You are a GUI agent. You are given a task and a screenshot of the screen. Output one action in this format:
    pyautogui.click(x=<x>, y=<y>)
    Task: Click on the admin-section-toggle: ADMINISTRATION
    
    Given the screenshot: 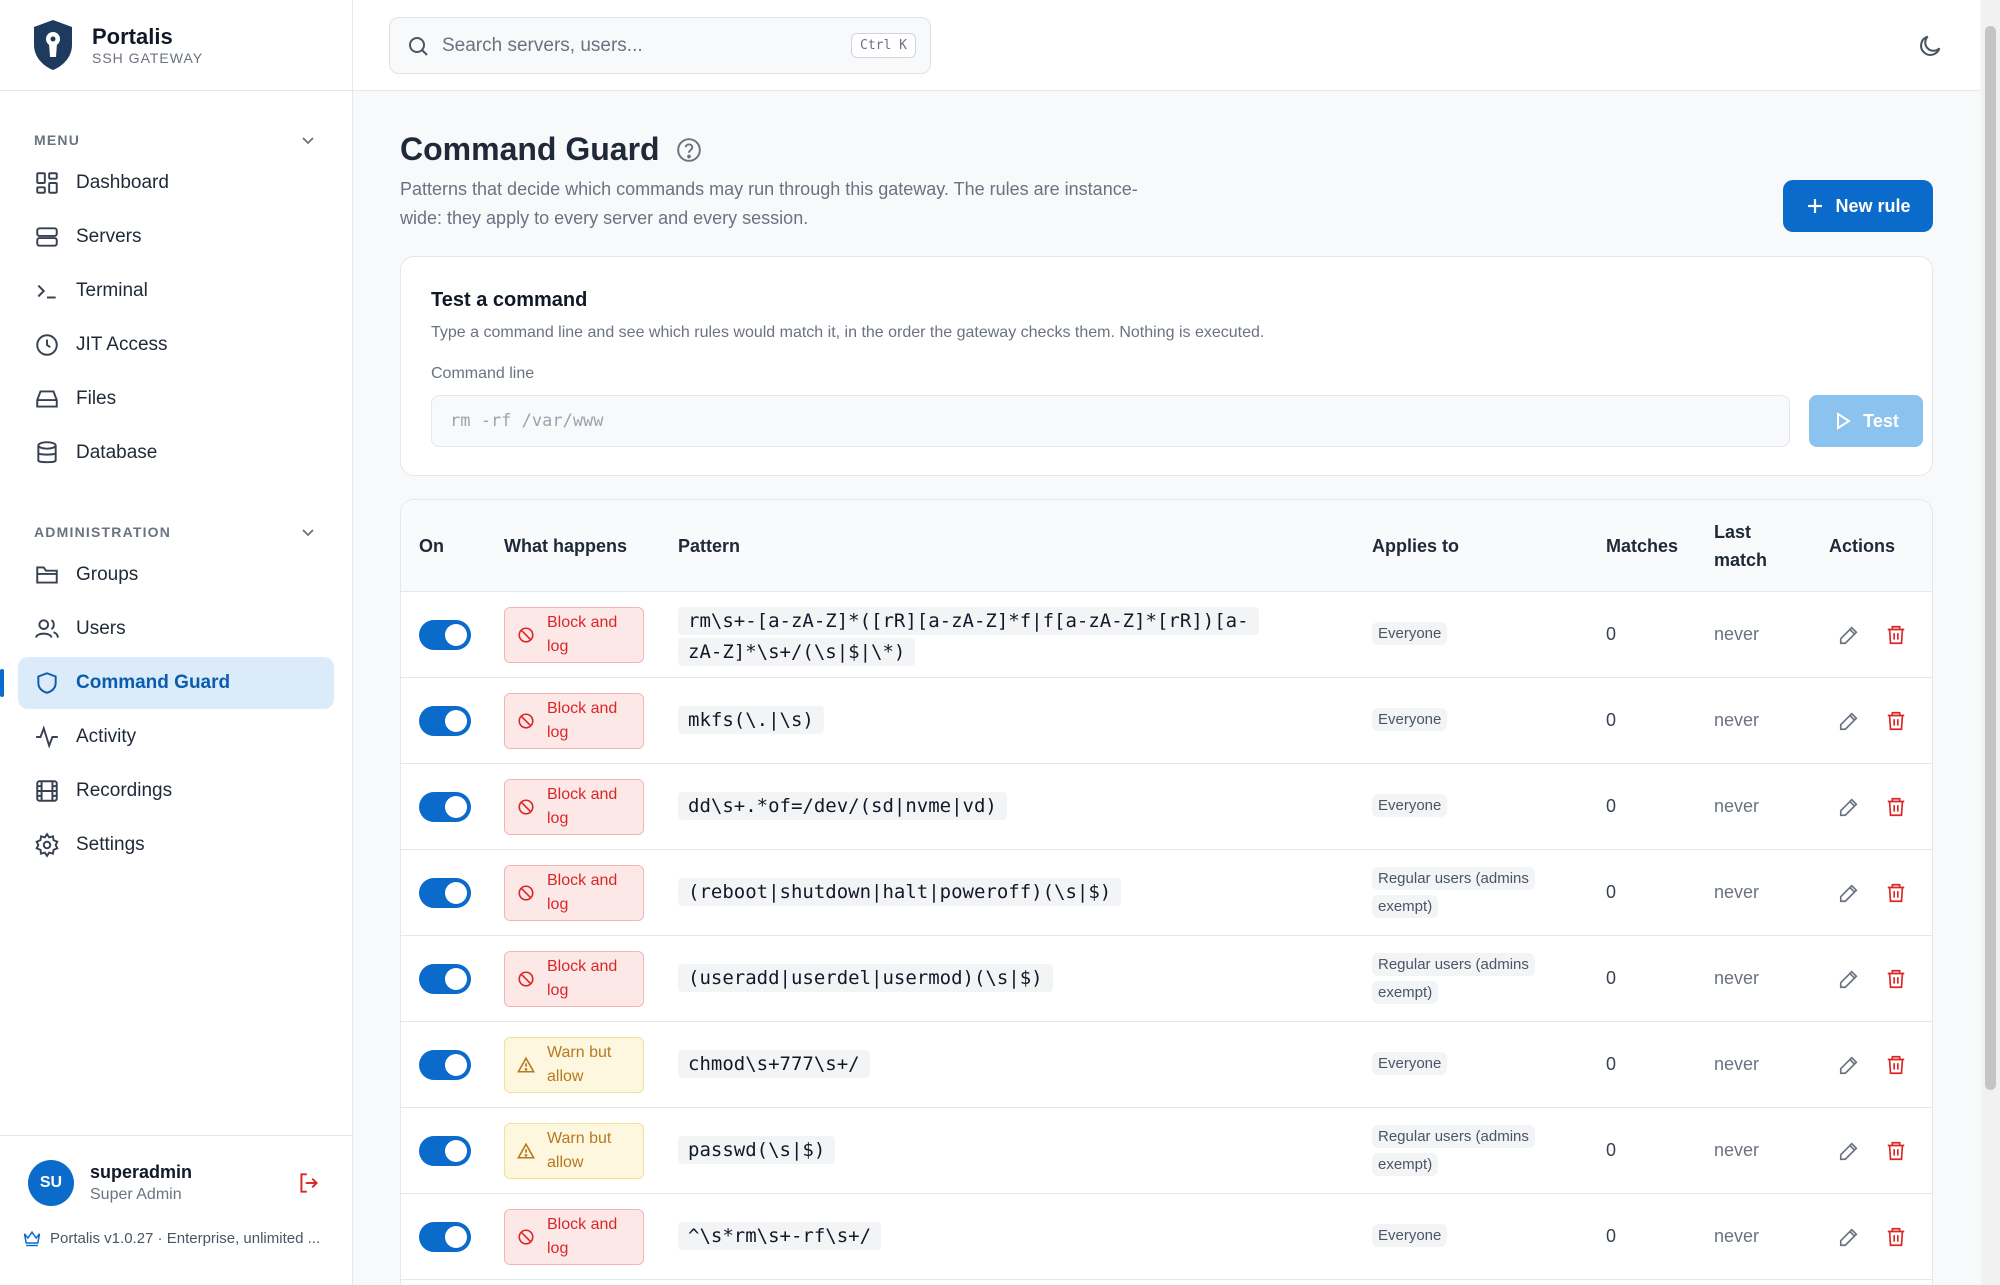 What is the action you would take?
    pyautogui.click(x=176, y=532)
    